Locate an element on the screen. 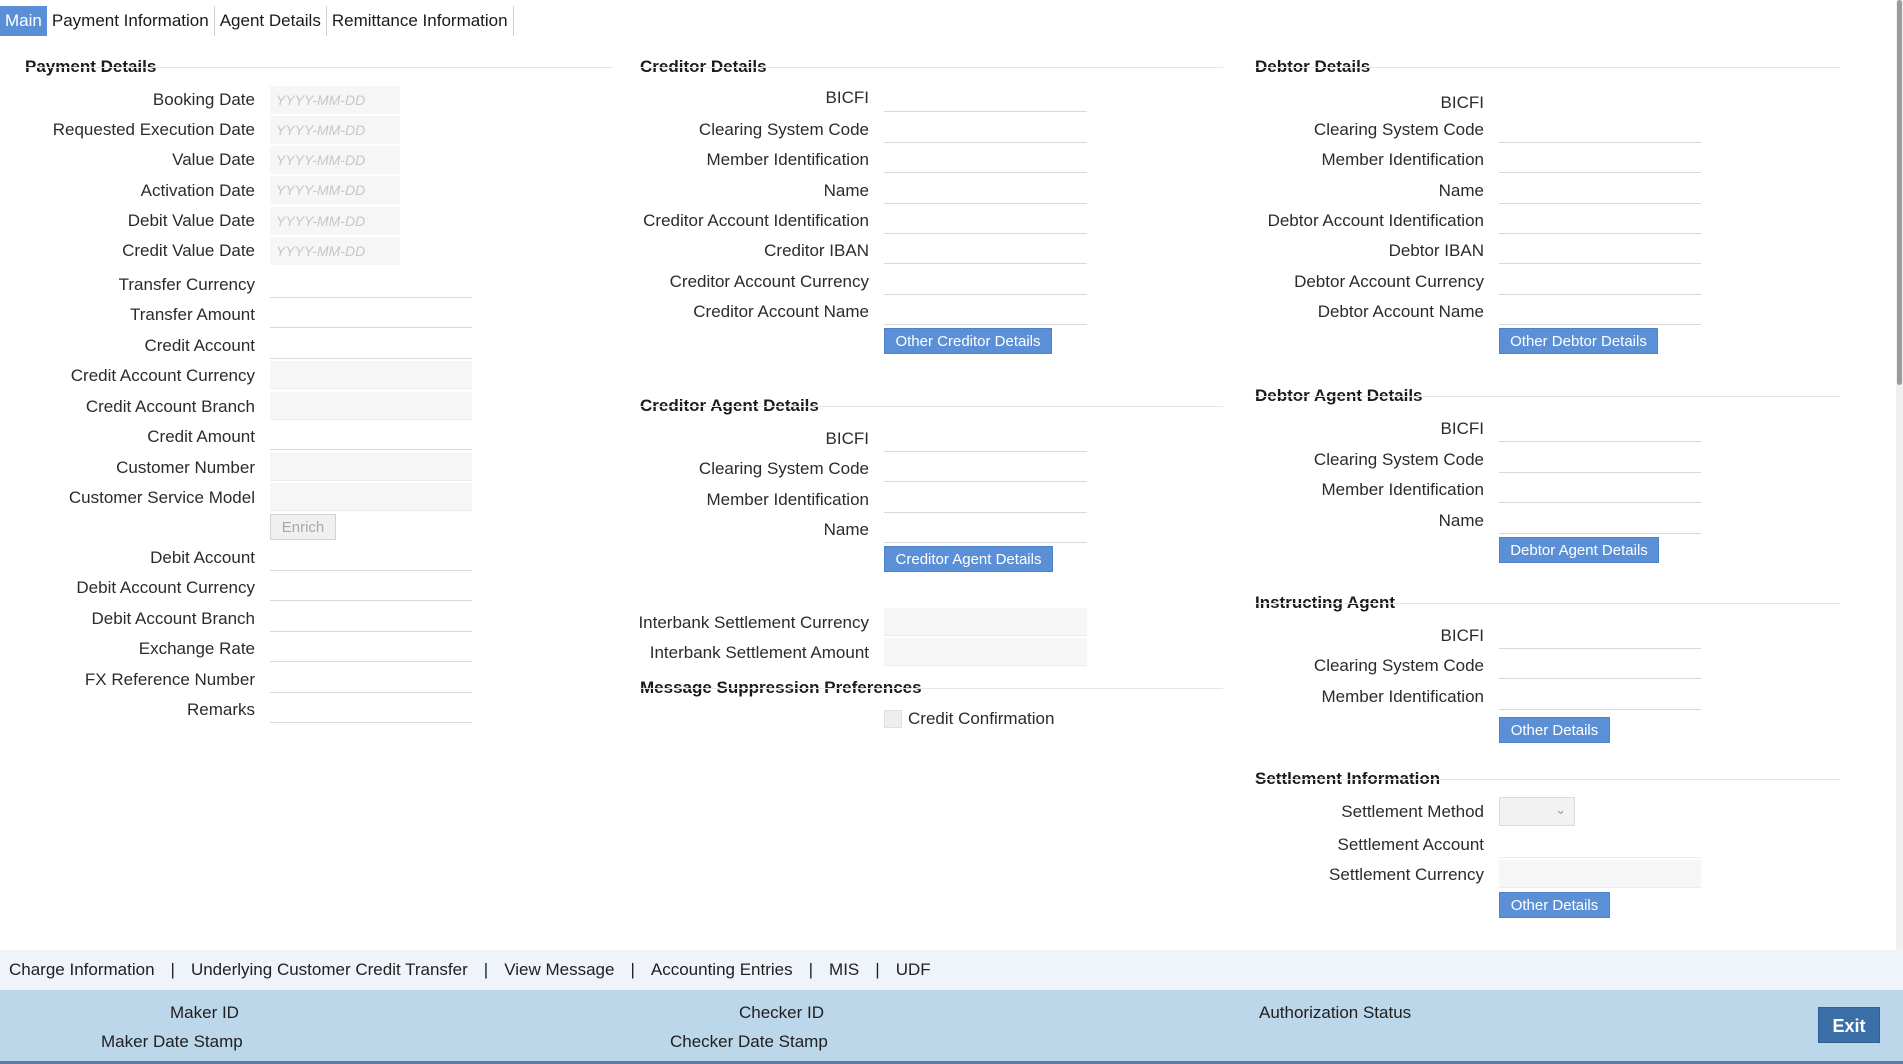 This screenshot has height=1064, width=1903. maker-date-stamp-label: Maker Date Stamp is located at coordinates (172, 1041).